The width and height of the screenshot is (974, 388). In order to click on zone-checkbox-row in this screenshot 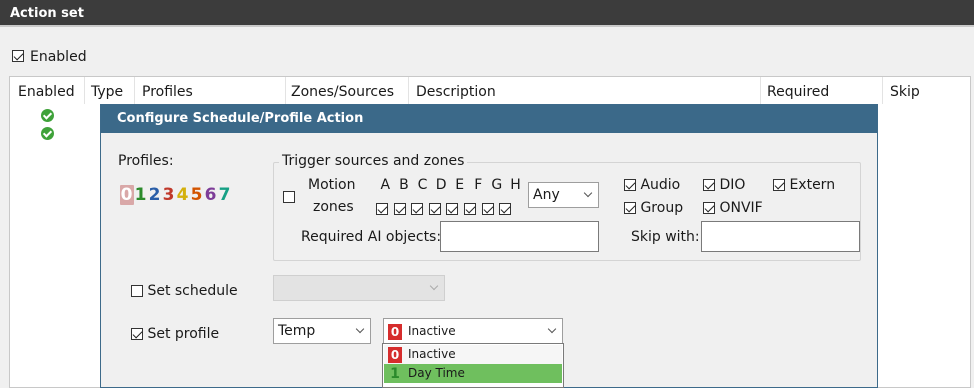, I will do `click(446, 209)`.